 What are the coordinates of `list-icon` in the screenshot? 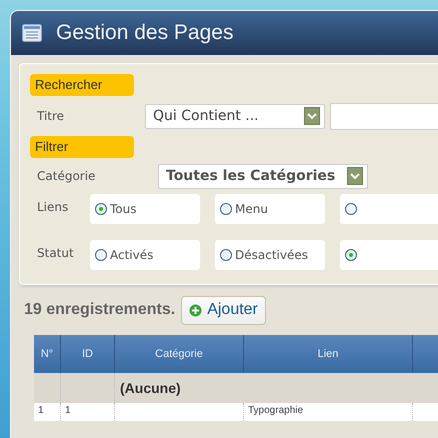 It's located at (32, 33).